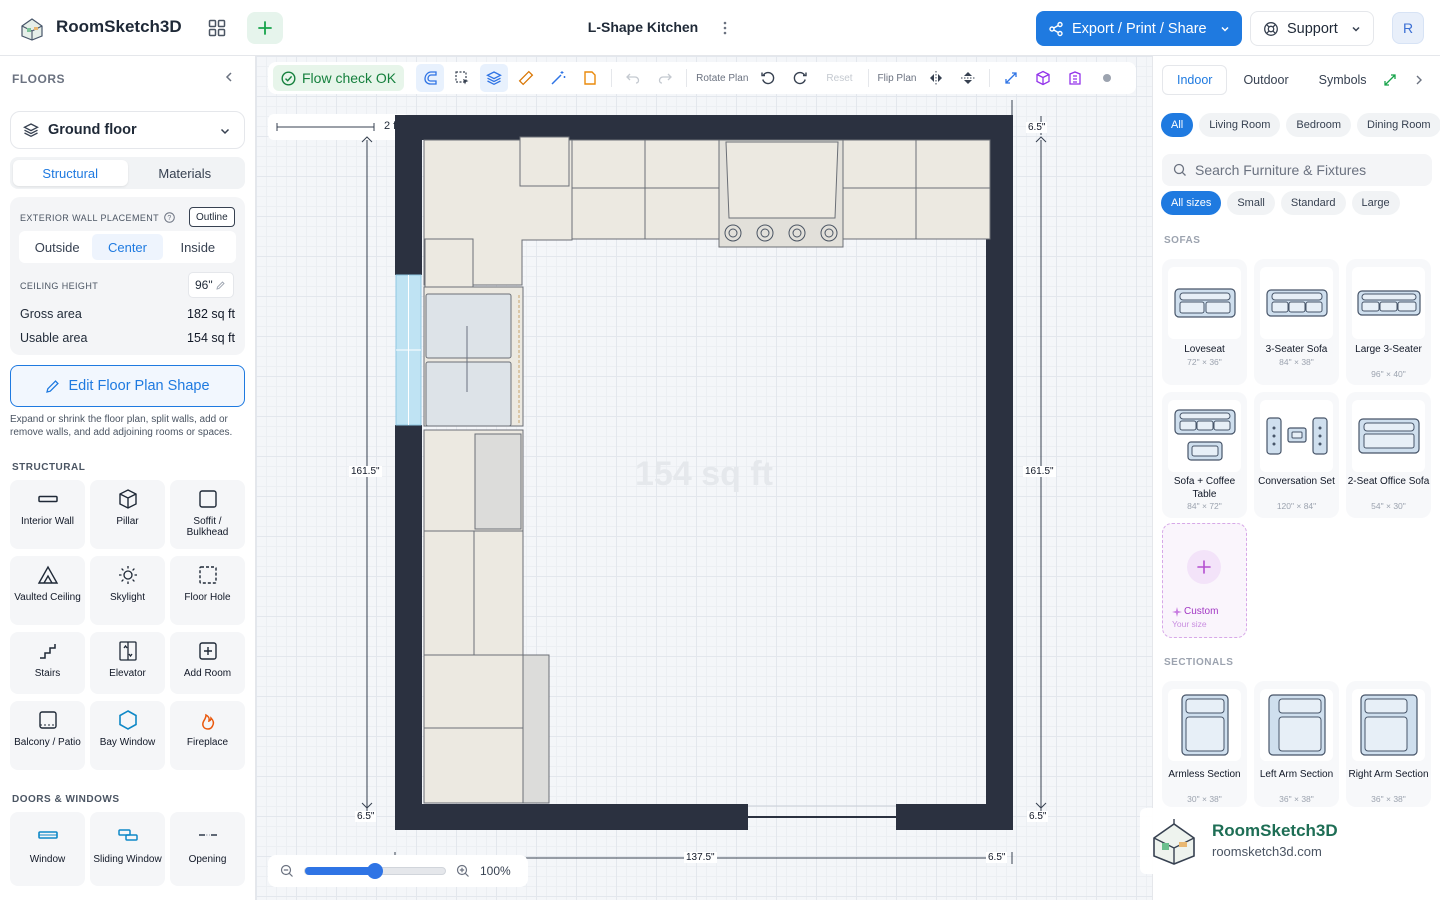 The height and width of the screenshot is (900, 1440). Describe the element at coordinates (1204, 506) in the screenshot. I see `furniture-dimensions: 84" × 72"` at that location.